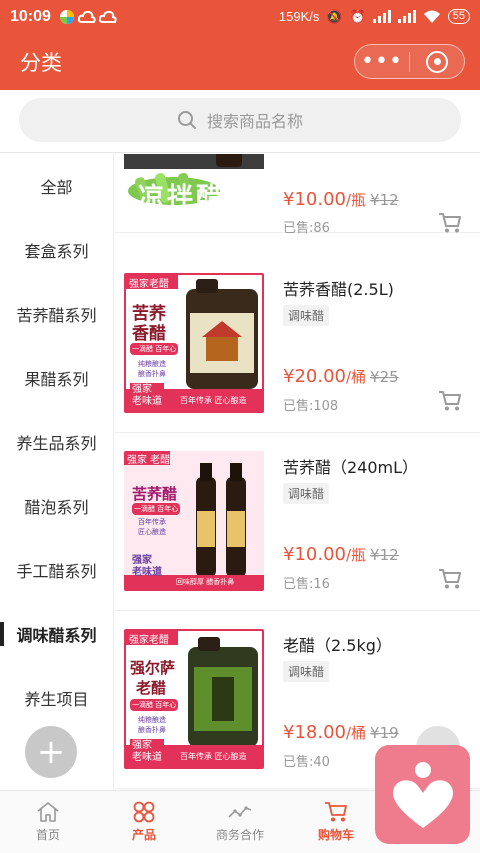  I want to click on cart-icon, so click(336, 812).